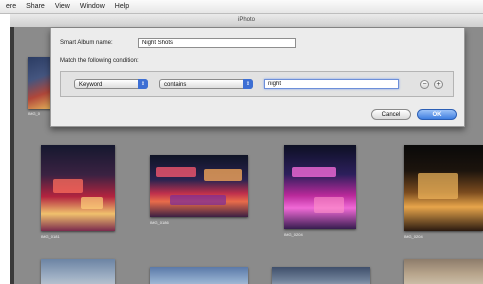 Image resolution: width=483 pixels, height=284 pixels. I want to click on photo-caption: IMG_0, so click(34, 113).